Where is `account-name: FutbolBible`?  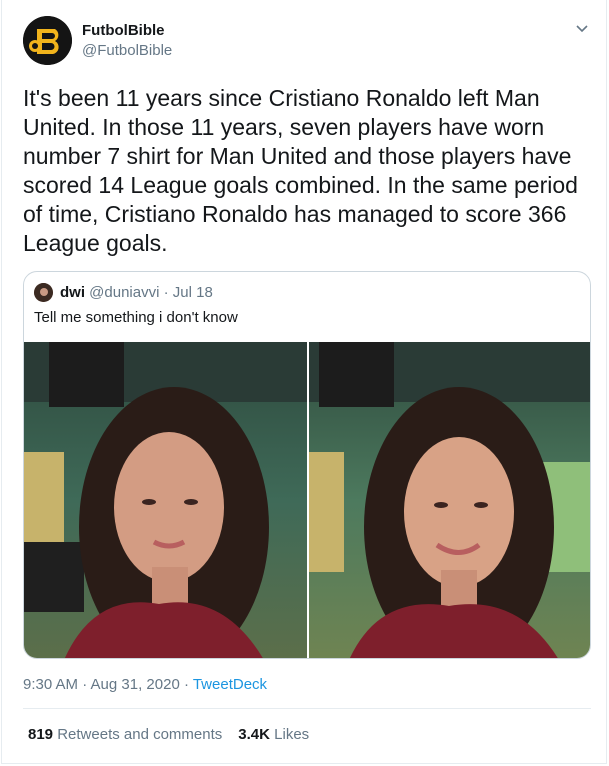
account-name: FutbolBible is located at coordinates (123, 30).